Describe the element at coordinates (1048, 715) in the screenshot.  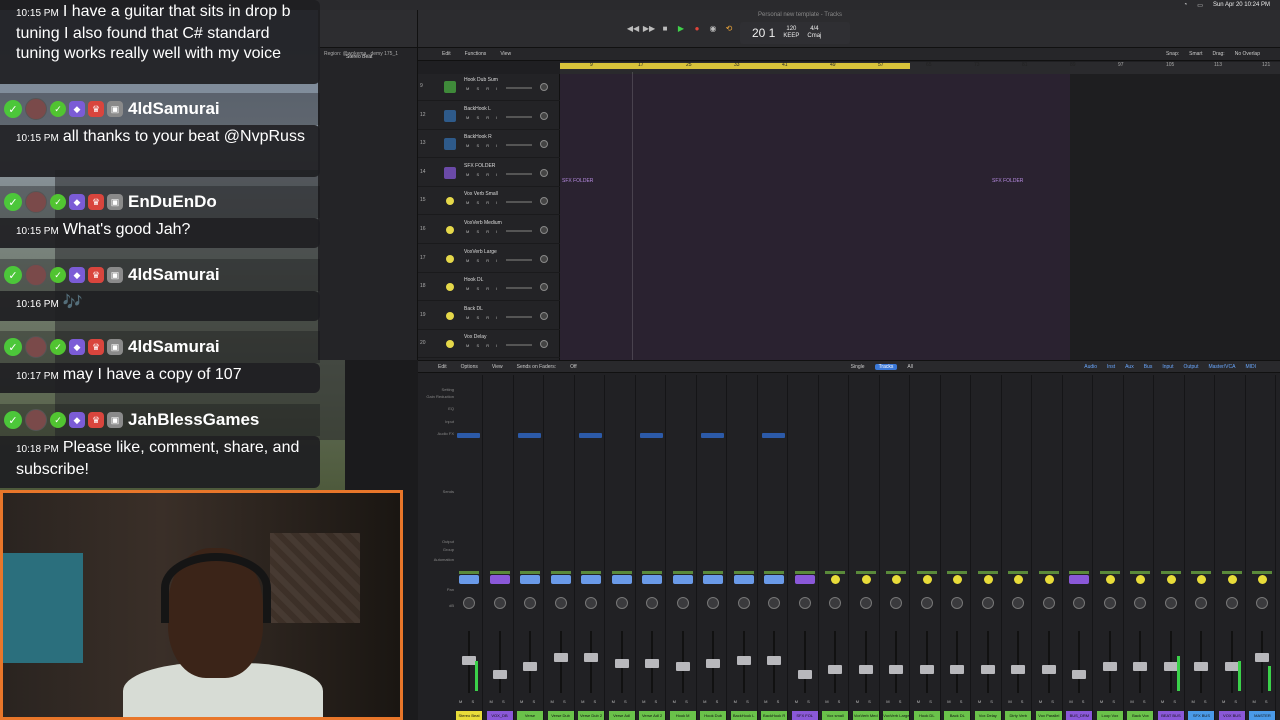
I see `channel-strip-name: Vox Parallel` at that location.